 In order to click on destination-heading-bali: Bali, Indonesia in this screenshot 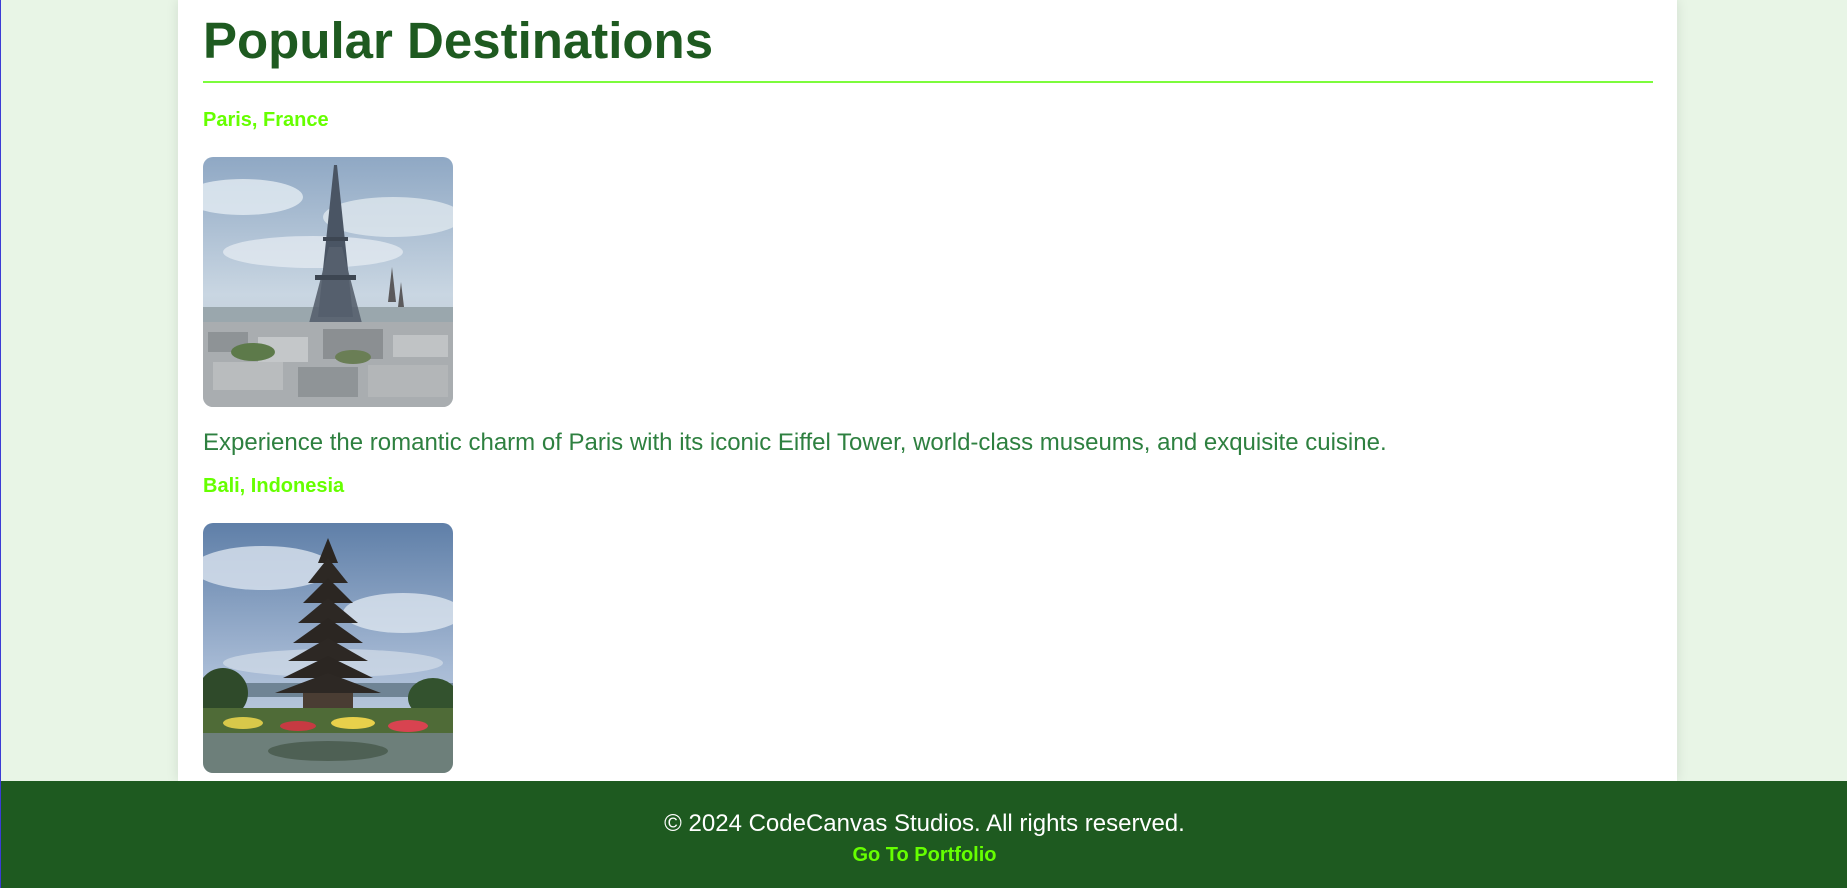, I will do `click(274, 486)`.